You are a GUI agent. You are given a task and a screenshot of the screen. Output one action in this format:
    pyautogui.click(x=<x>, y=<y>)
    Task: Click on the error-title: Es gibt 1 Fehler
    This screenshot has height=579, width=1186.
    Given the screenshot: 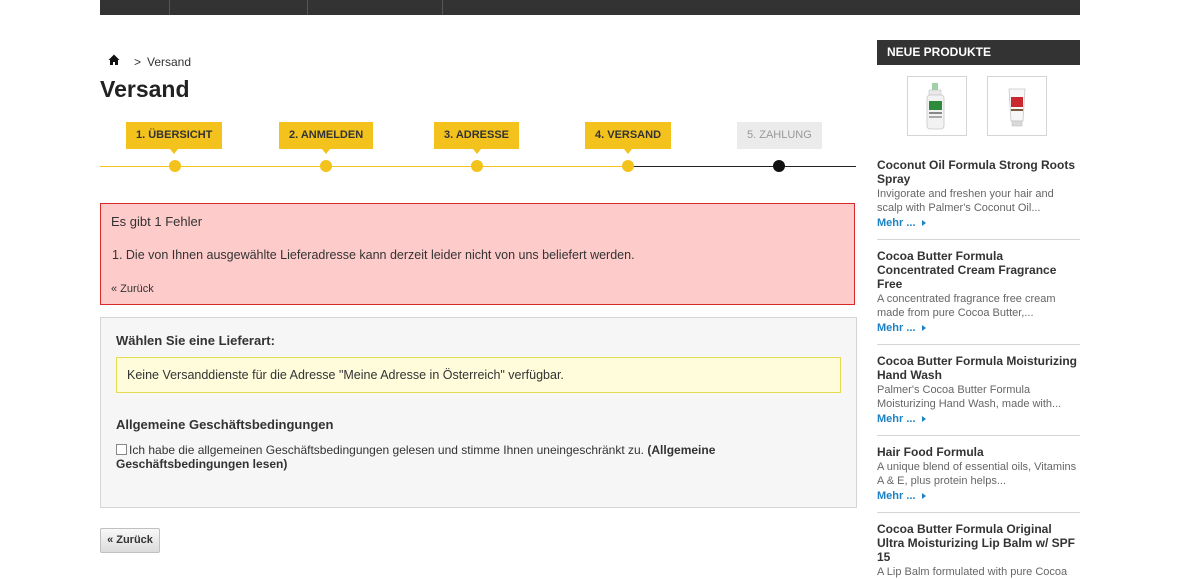 What is the action you would take?
    pyautogui.click(x=157, y=221)
    